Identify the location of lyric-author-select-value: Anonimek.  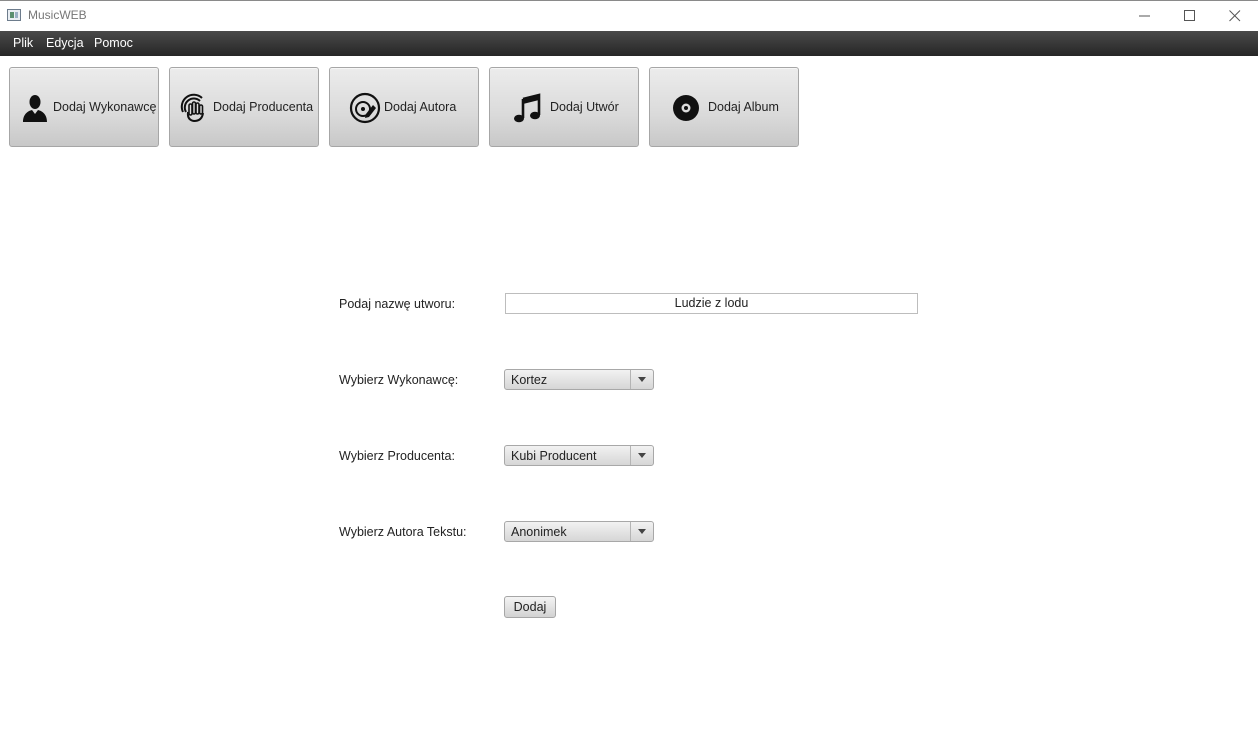
(539, 532).